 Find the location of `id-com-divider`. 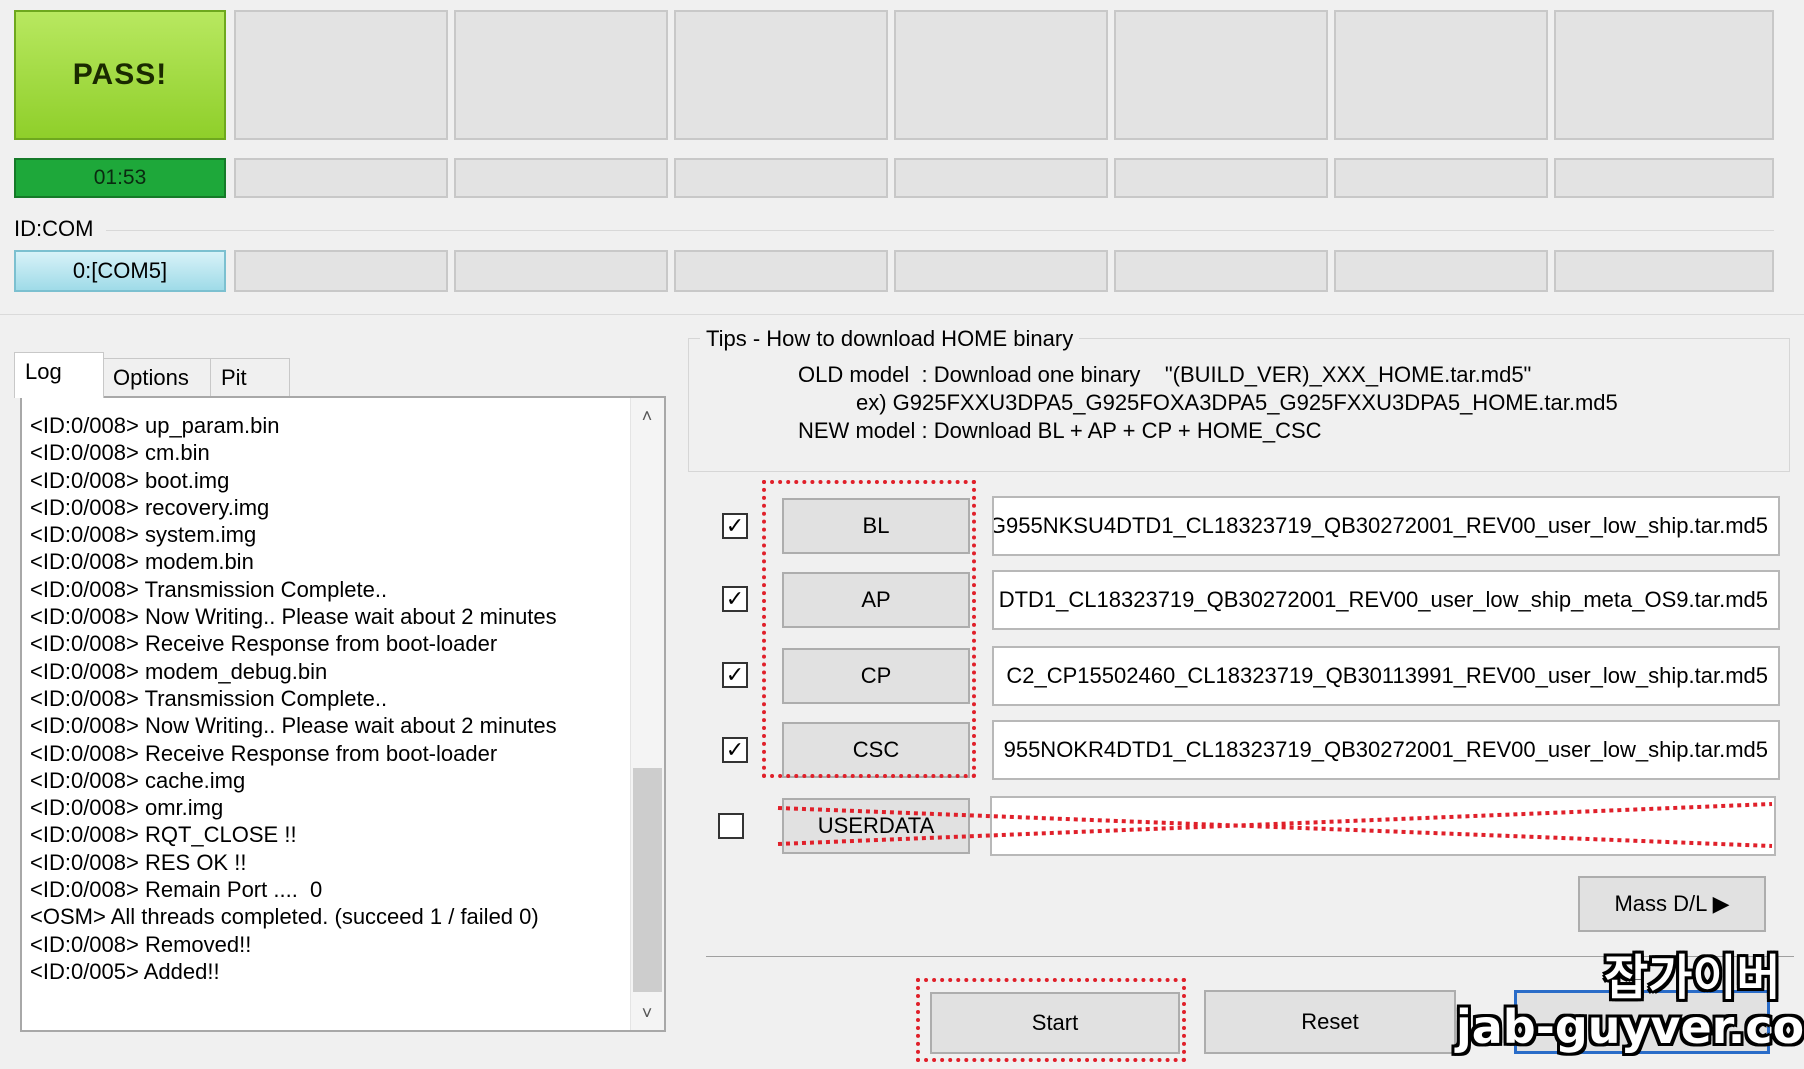

id-com-divider is located at coordinates (940, 230).